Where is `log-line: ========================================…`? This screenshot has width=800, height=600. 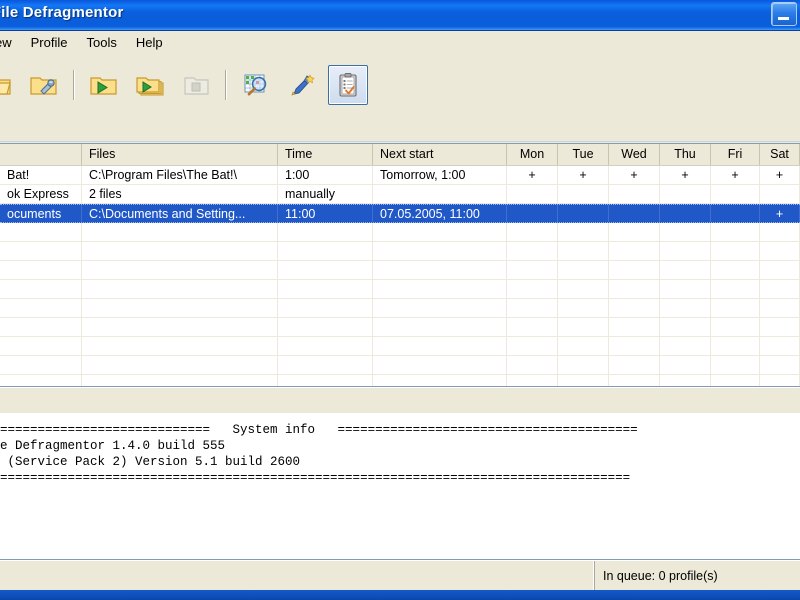 log-line: ========================================… is located at coordinates (315, 478).